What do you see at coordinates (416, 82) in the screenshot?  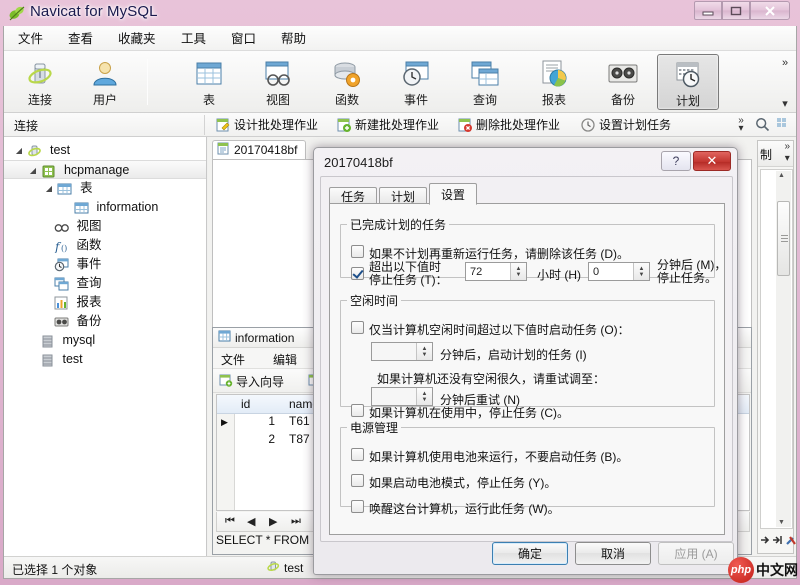 I see `toolbar-button-event: 事件` at bounding box center [416, 82].